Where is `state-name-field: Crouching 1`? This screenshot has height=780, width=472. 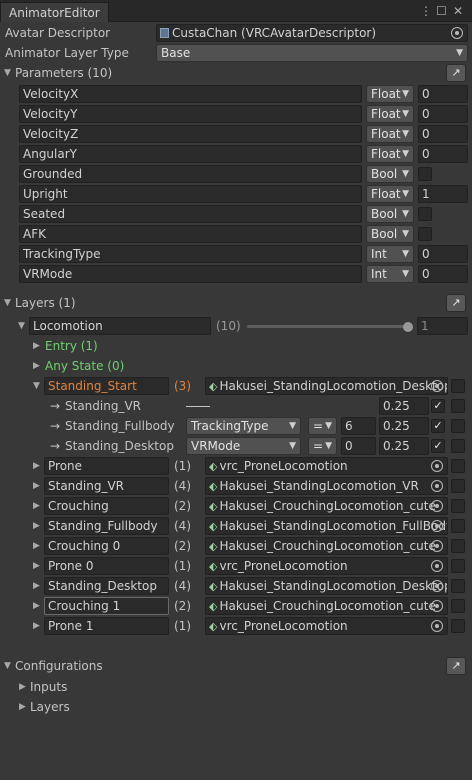 state-name-field: Crouching 1 is located at coordinates (106, 606).